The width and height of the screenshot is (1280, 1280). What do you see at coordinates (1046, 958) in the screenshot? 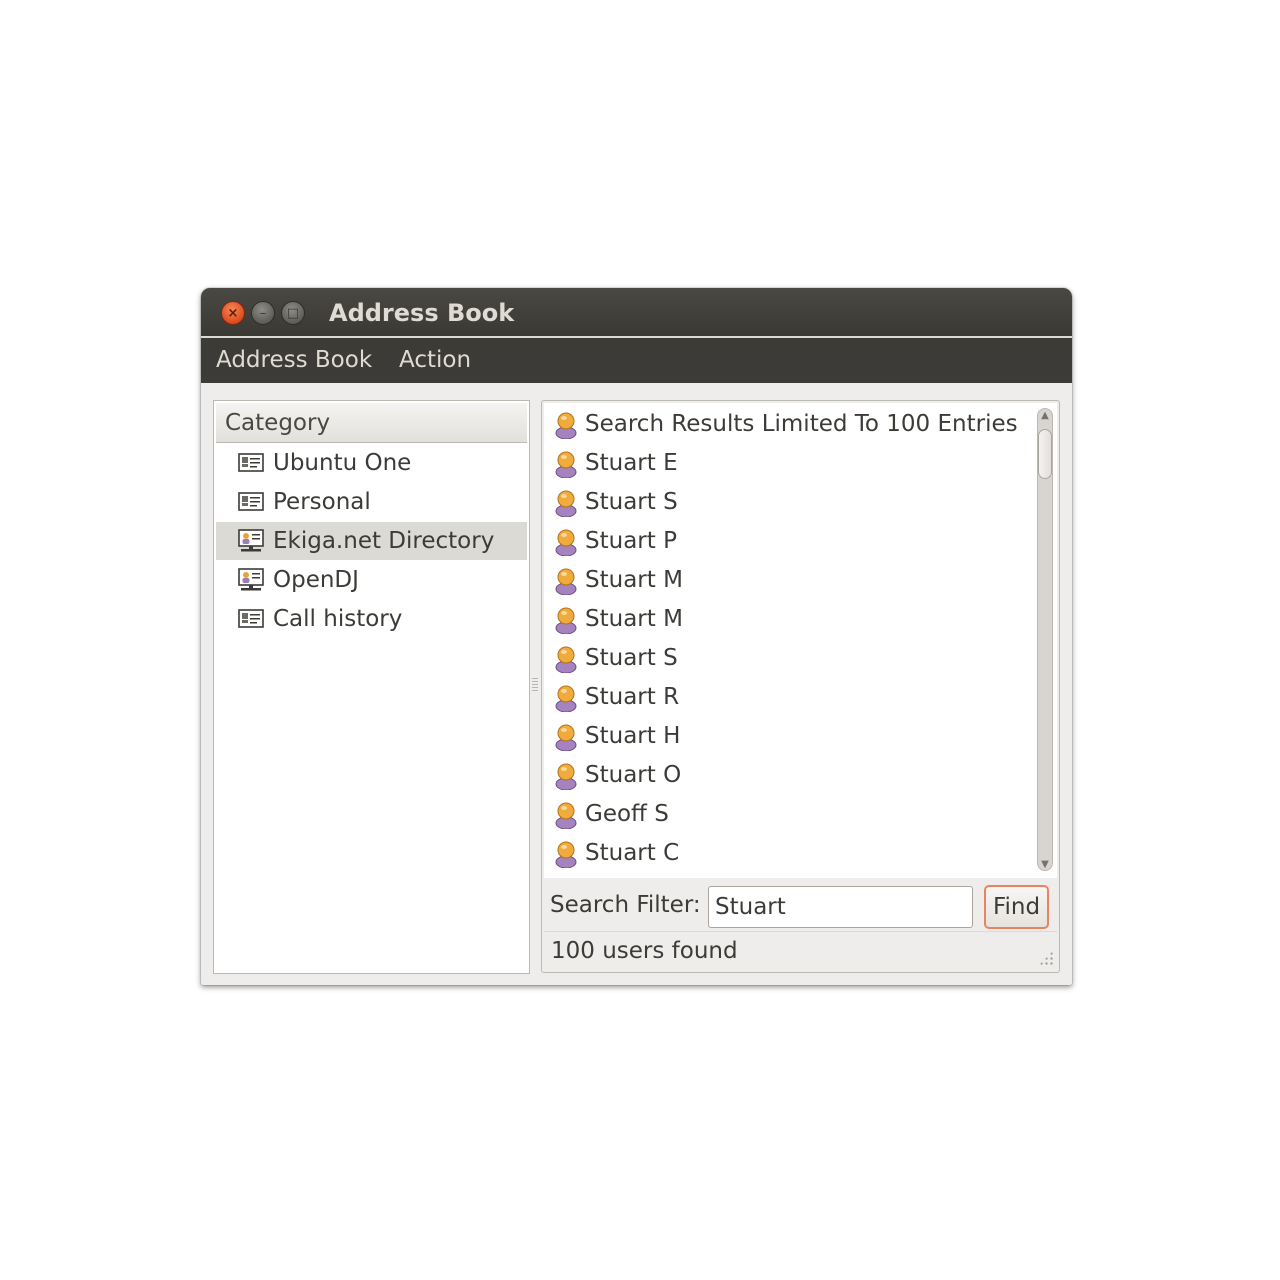
I see `resize-grip-icon` at bounding box center [1046, 958].